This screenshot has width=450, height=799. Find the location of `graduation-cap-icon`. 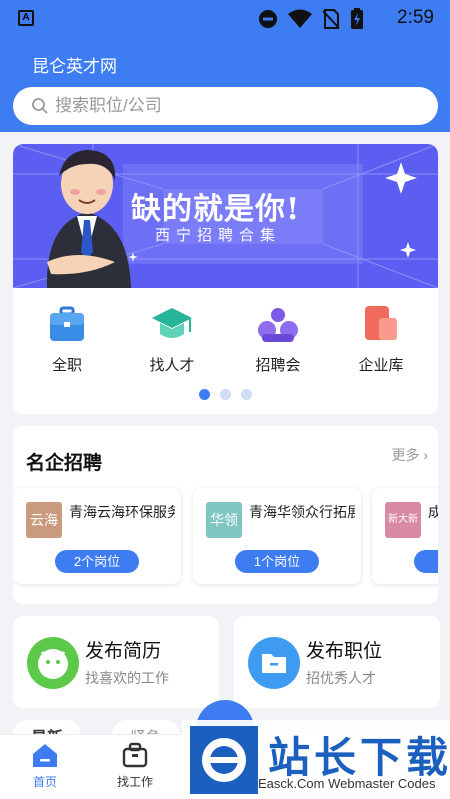

graduation-cap-icon is located at coordinates (172, 323).